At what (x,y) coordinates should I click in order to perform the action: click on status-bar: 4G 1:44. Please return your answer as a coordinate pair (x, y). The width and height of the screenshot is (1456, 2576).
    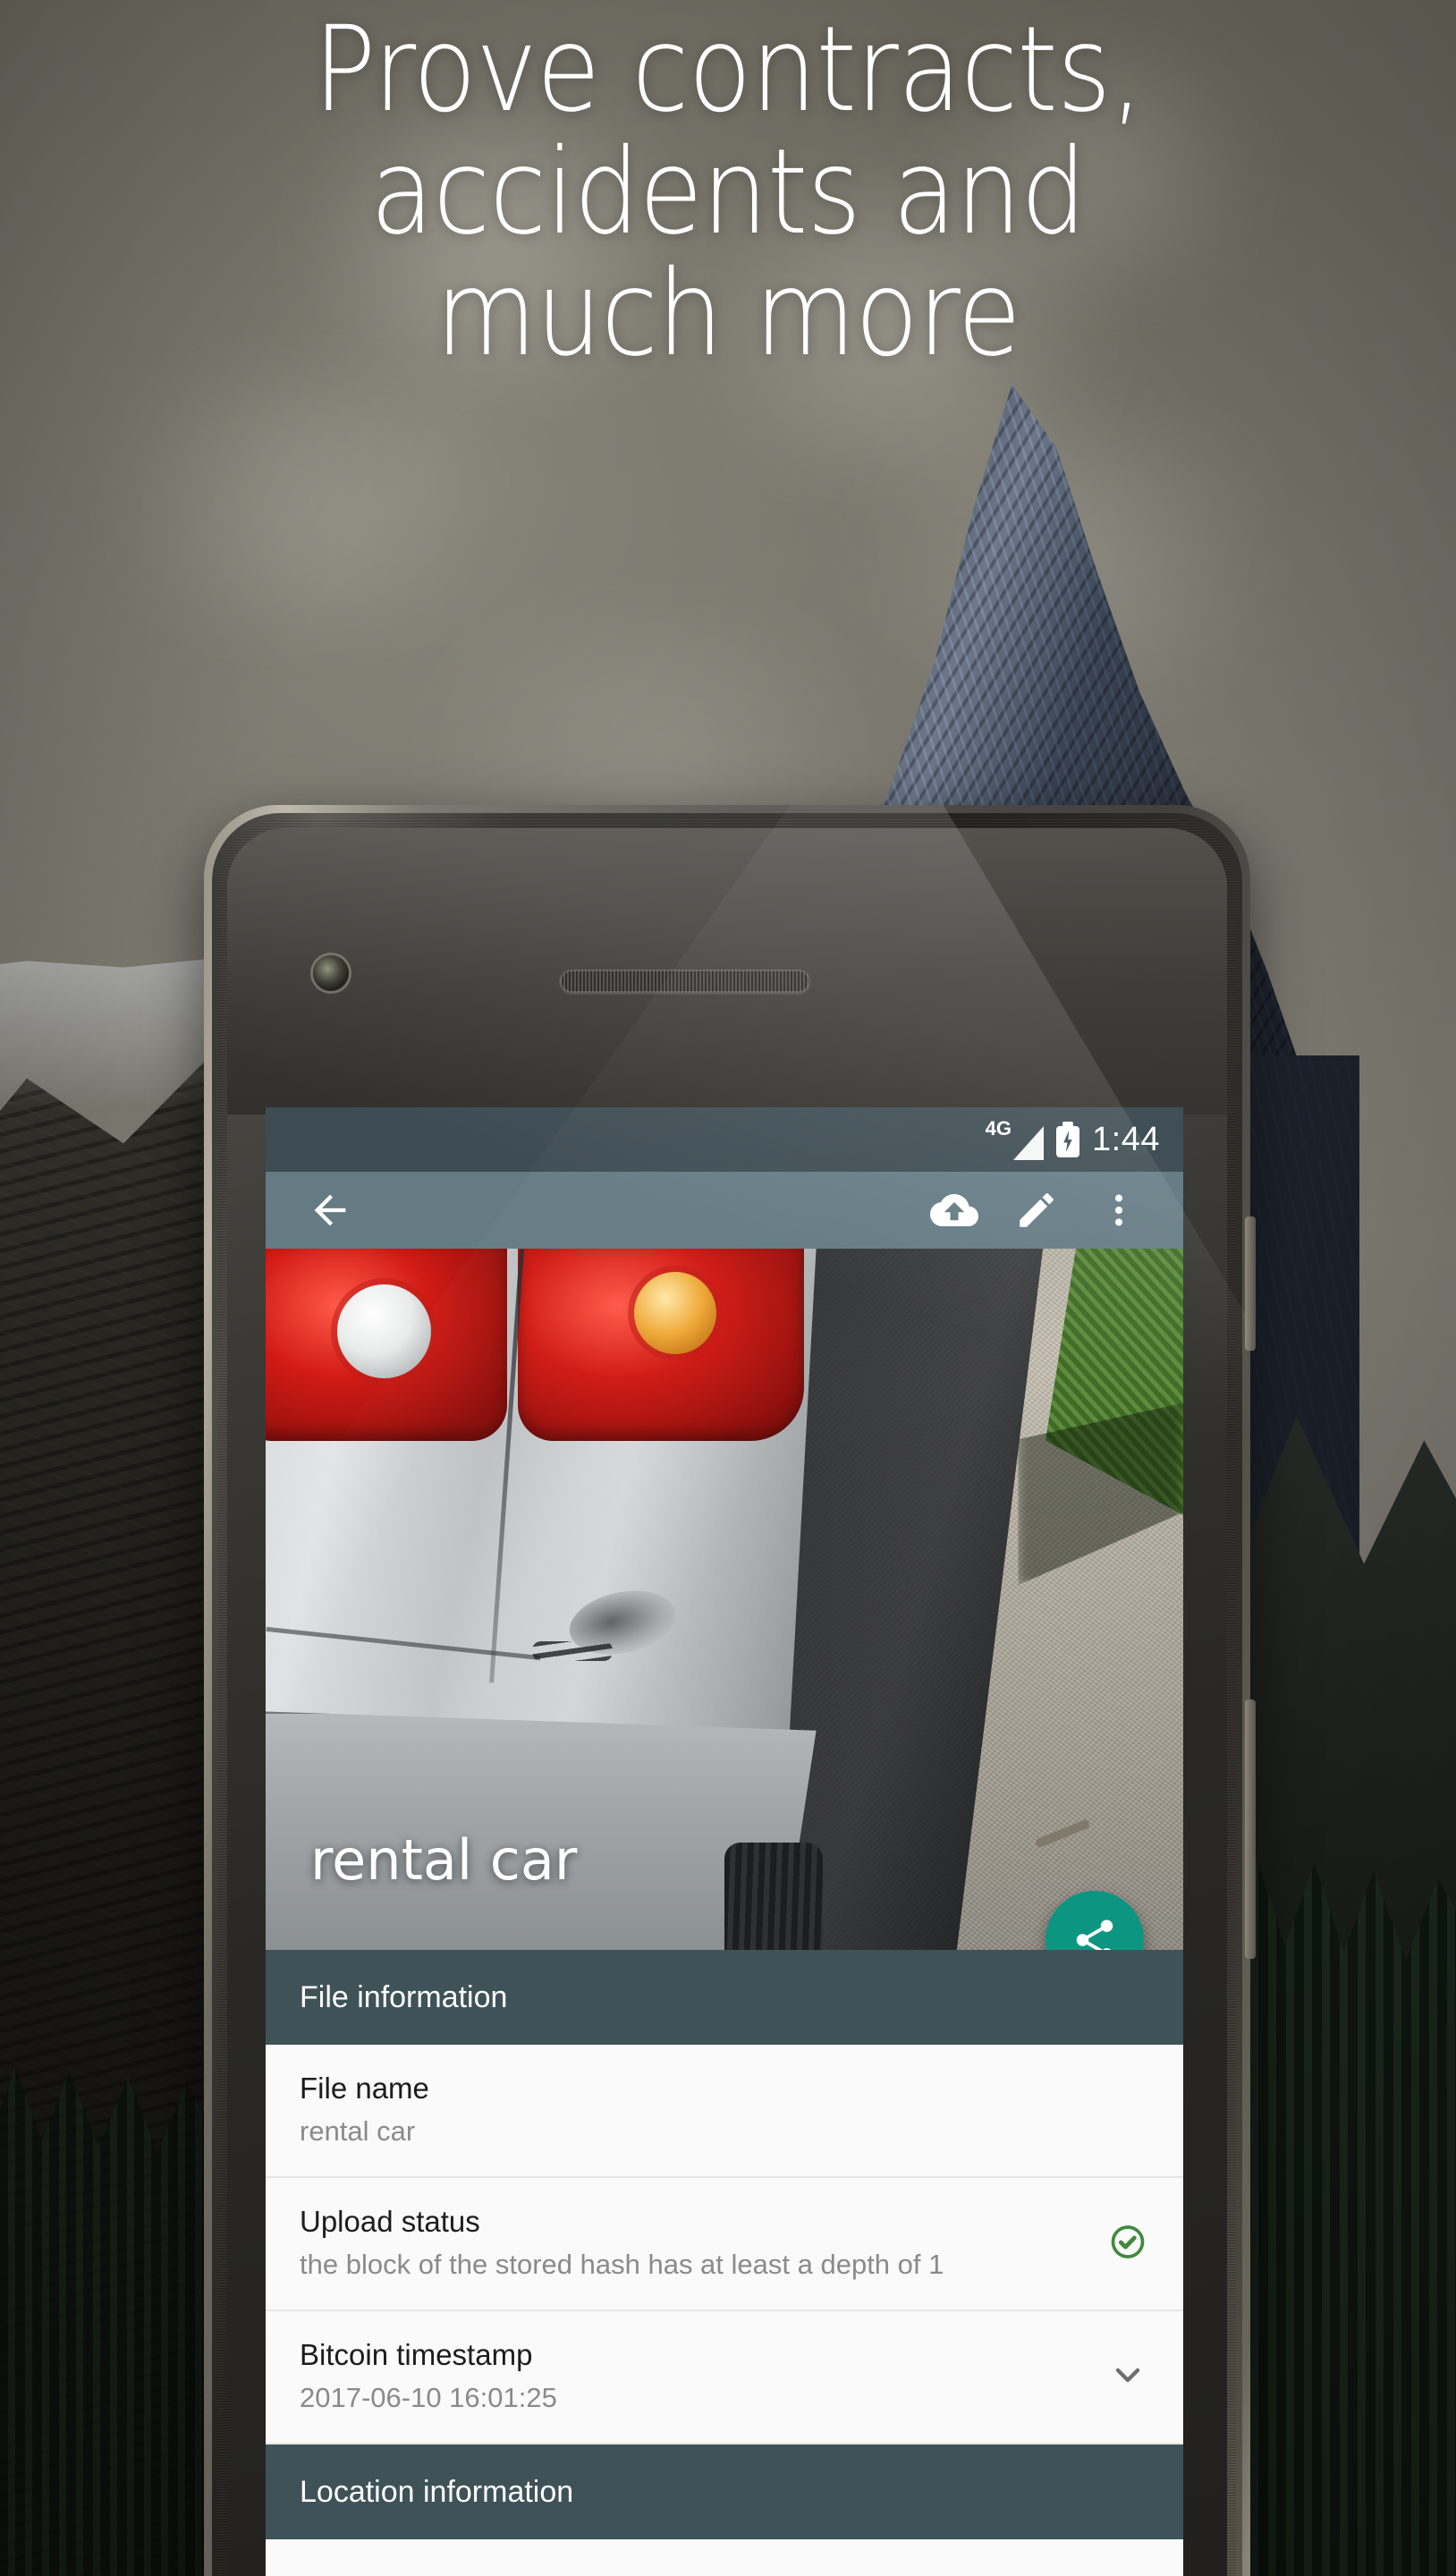
    Looking at the image, I should click on (724, 1139).